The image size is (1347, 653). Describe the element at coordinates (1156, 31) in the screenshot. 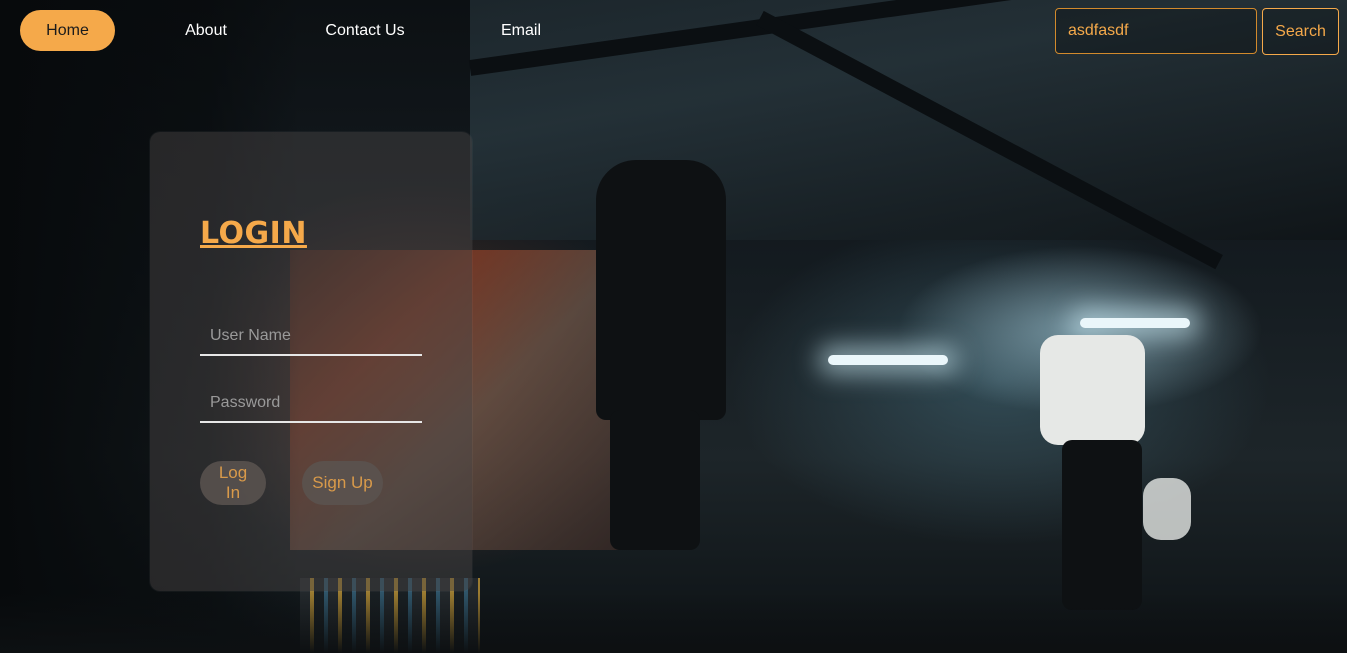

I see `search-input` at that location.